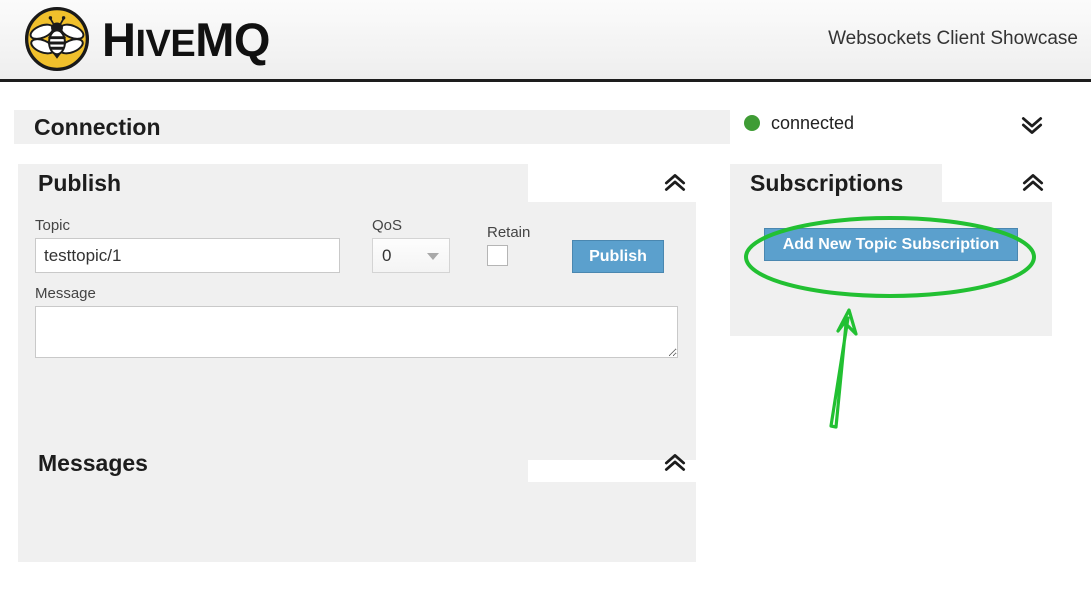 The image size is (1091, 592). I want to click on brand-letters-mq: MQ, so click(232, 39).